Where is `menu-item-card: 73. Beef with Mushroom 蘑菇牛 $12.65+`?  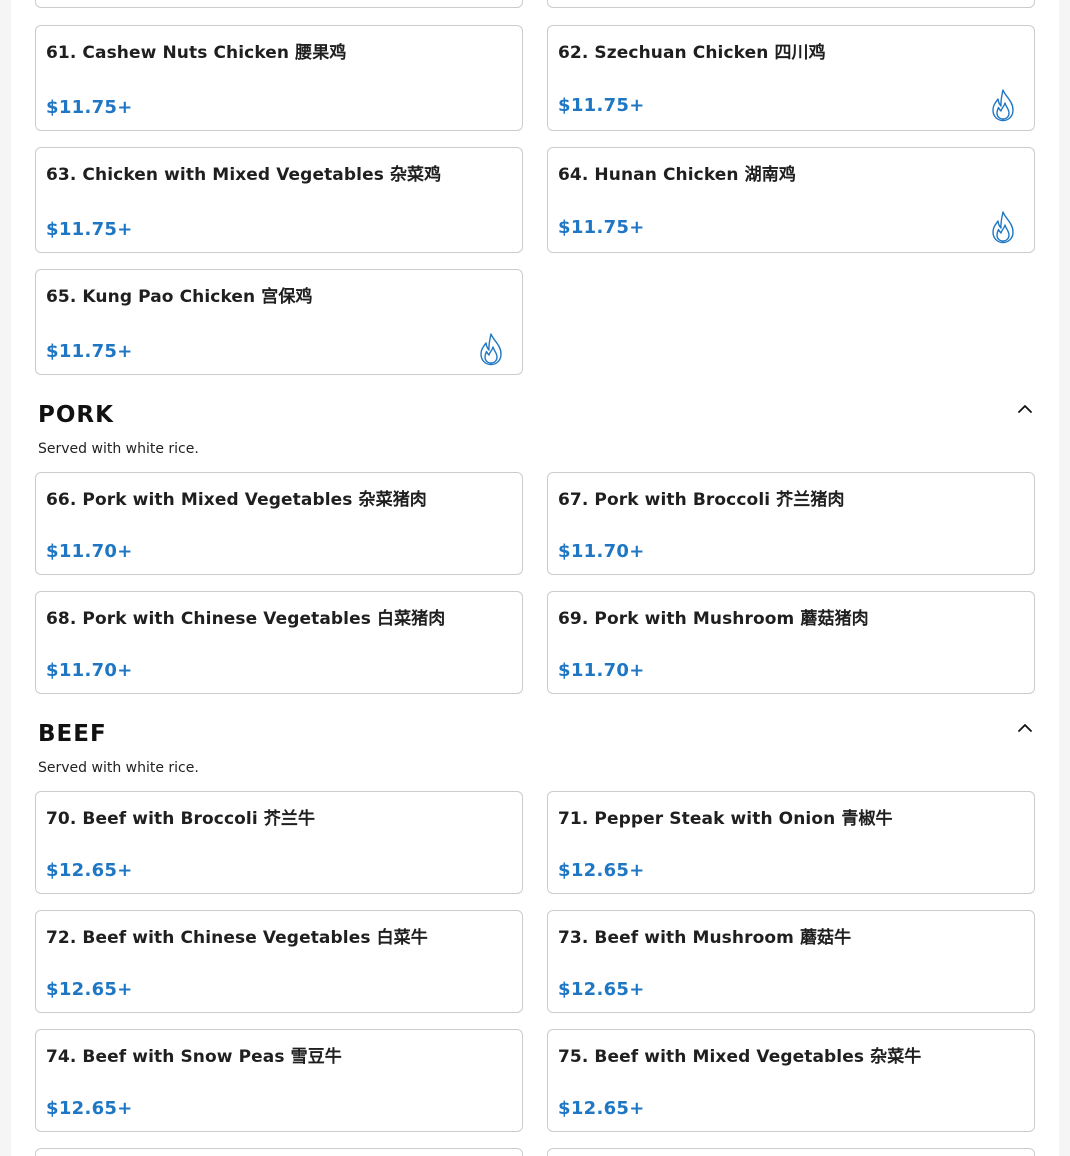 menu-item-card: 73. Beef with Mushroom 蘑菇牛 $12.65+ is located at coordinates (791, 961).